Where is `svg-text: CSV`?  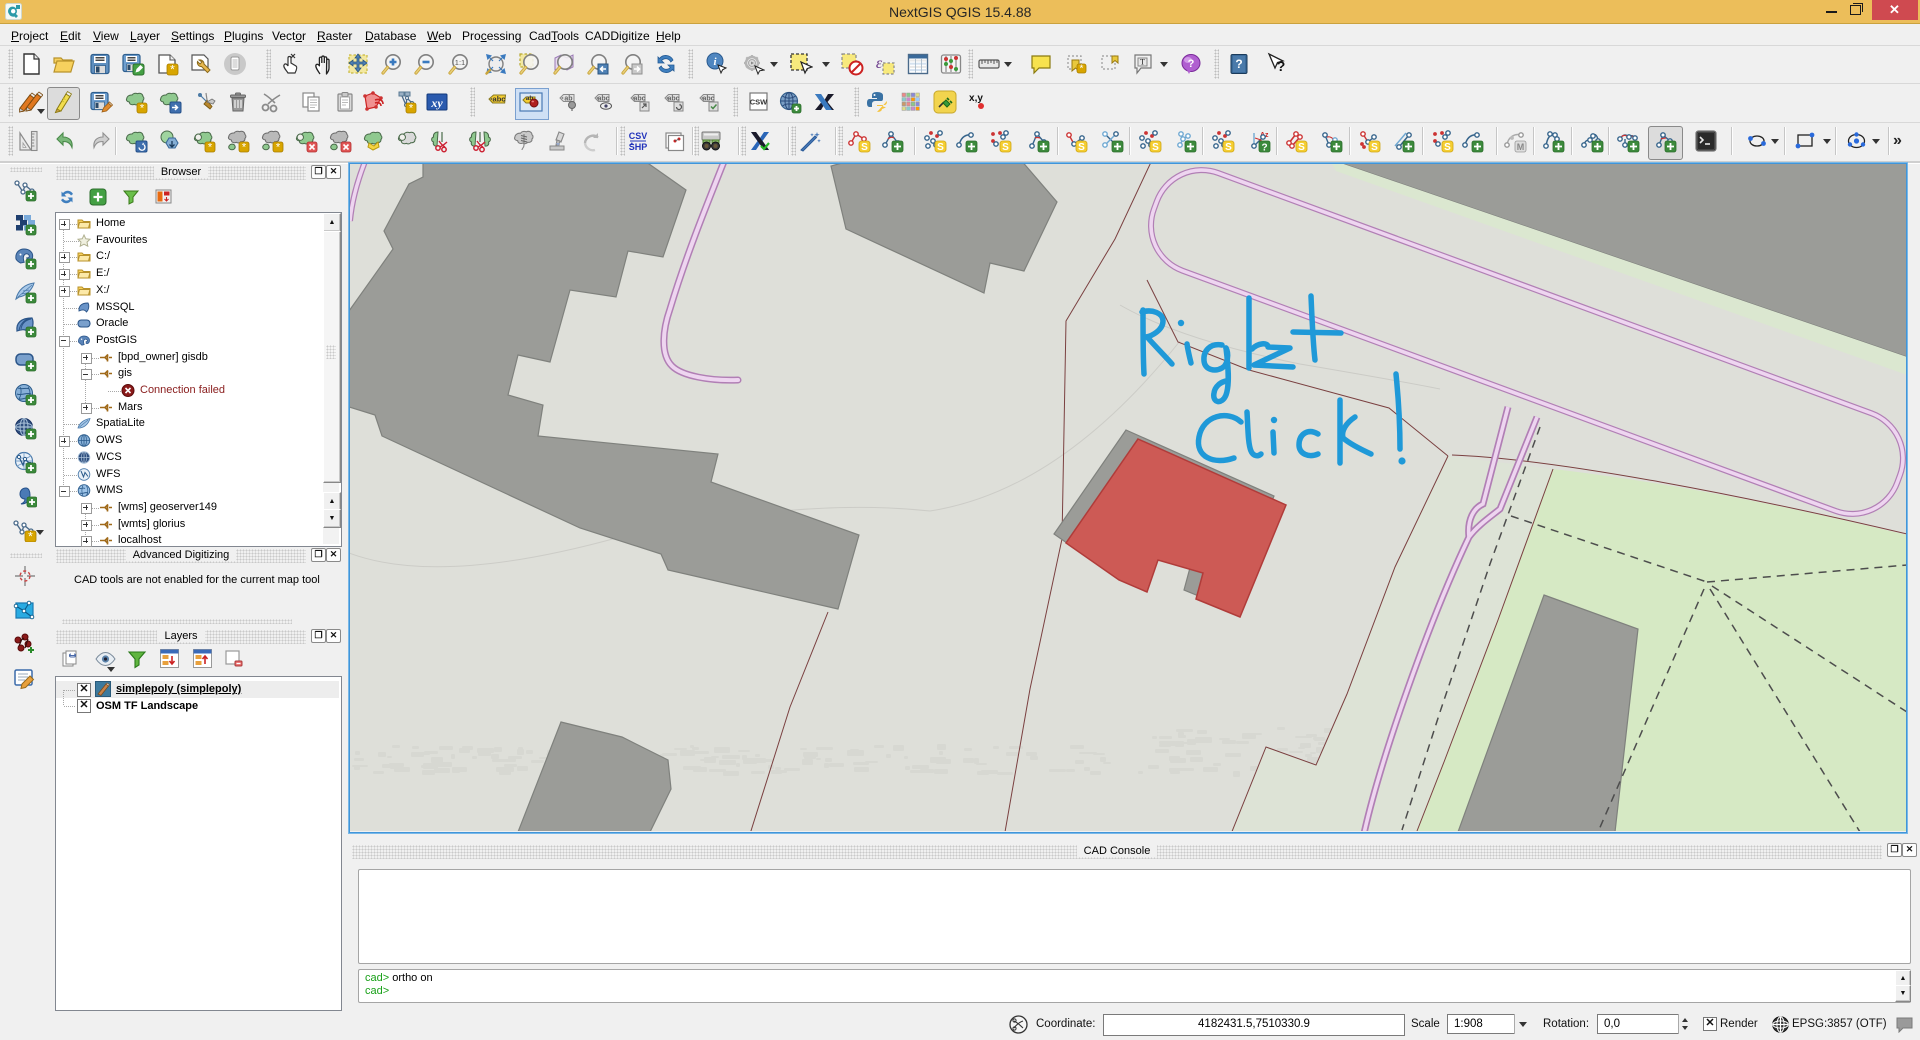 svg-text: CSV is located at coordinates (638, 136).